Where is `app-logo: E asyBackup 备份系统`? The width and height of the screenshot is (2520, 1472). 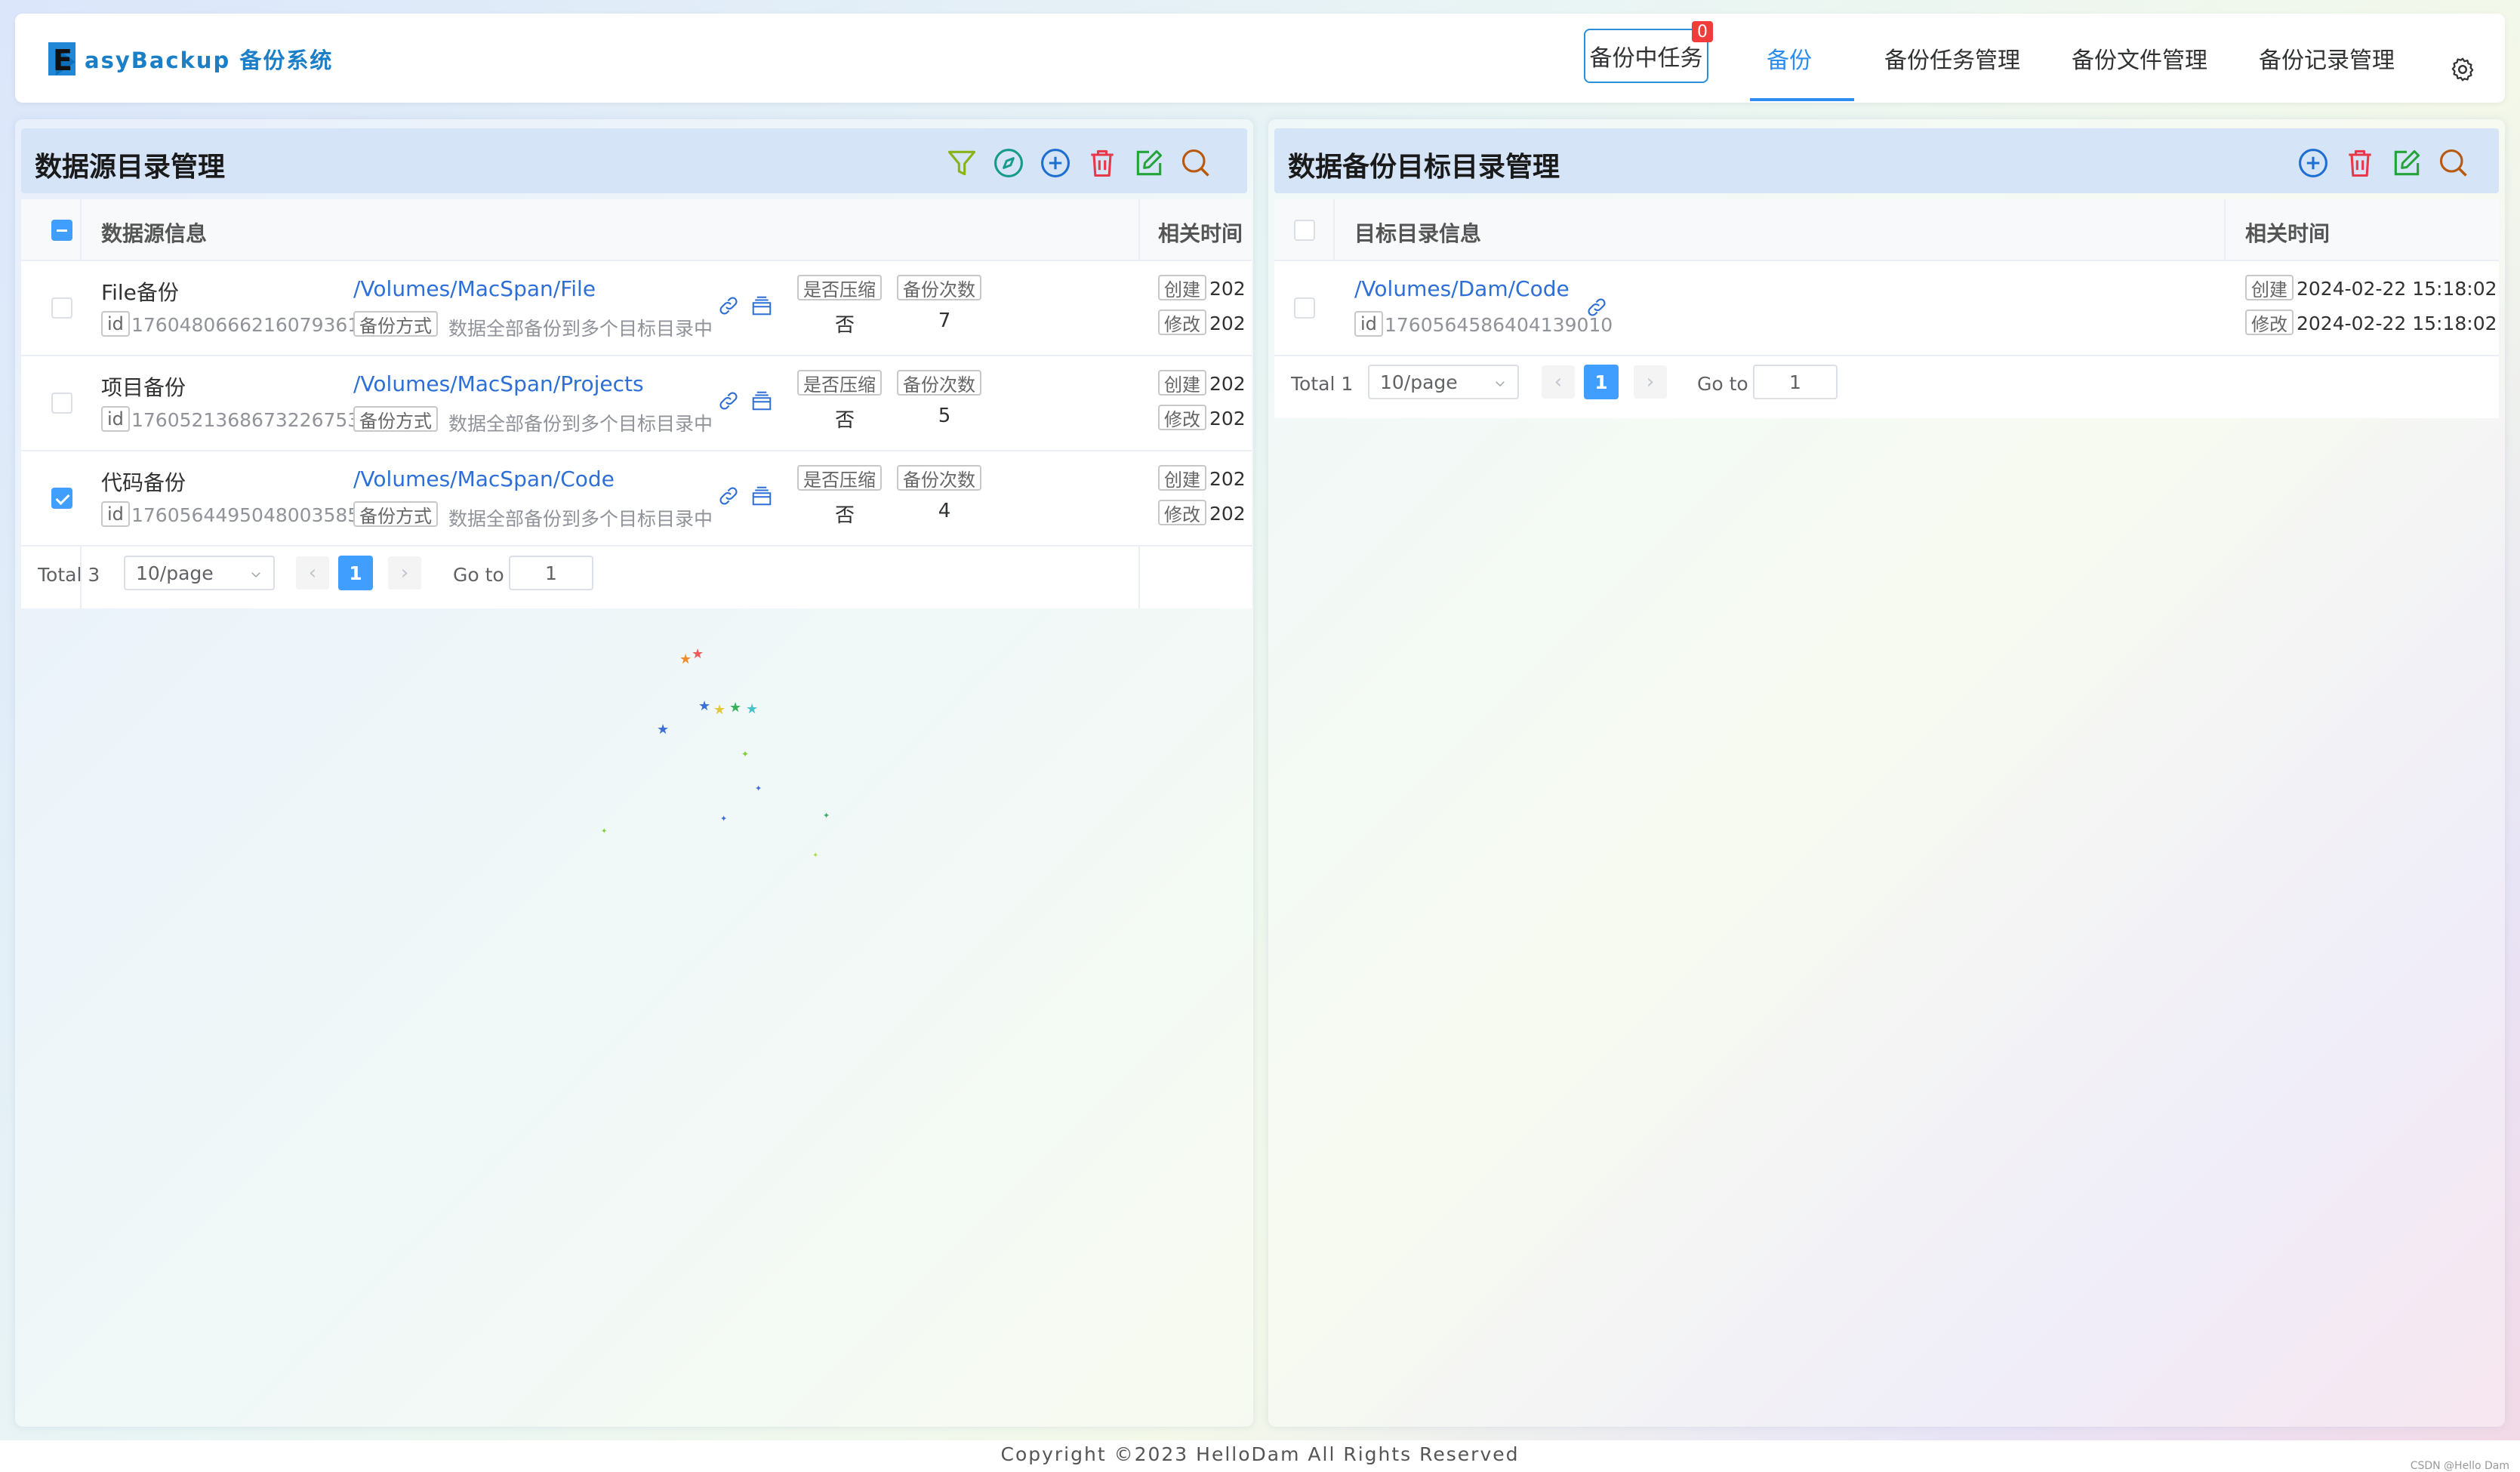 app-logo: E asyBackup 备份系统 is located at coordinates (190, 59).